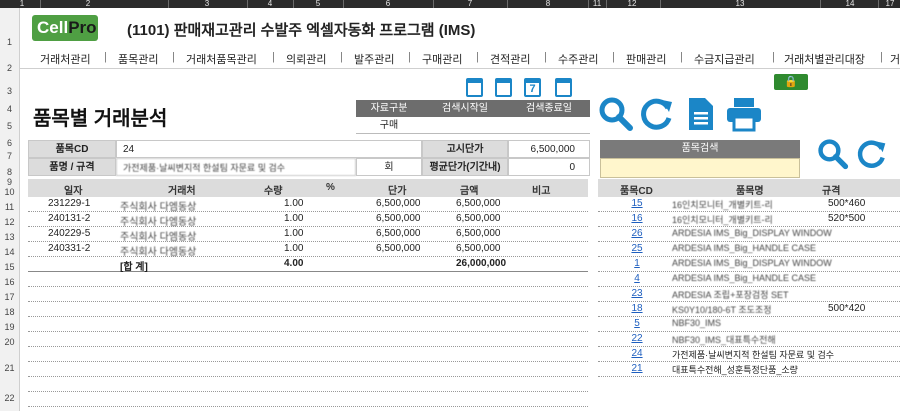  I want to click on column-label: 3, so click(207, 4).